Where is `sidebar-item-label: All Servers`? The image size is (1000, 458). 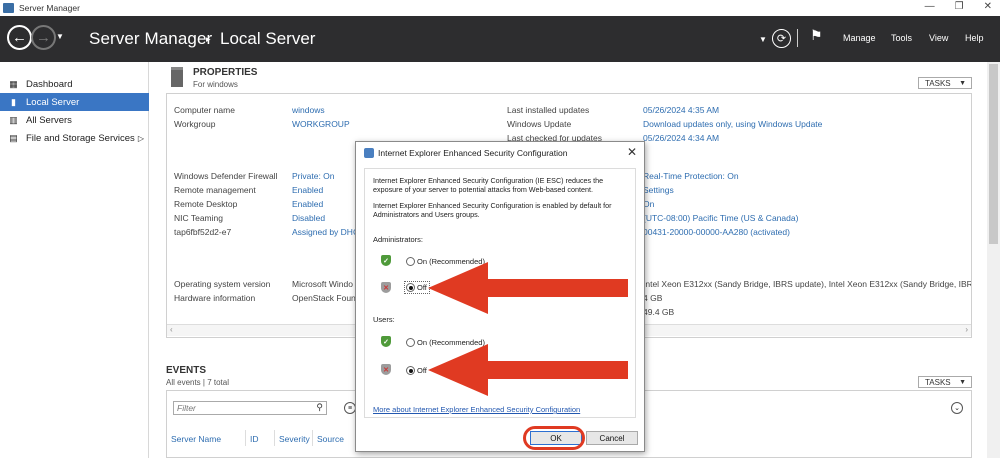
sidebar-item-label: All Servers is located at coordinates (49, 120).